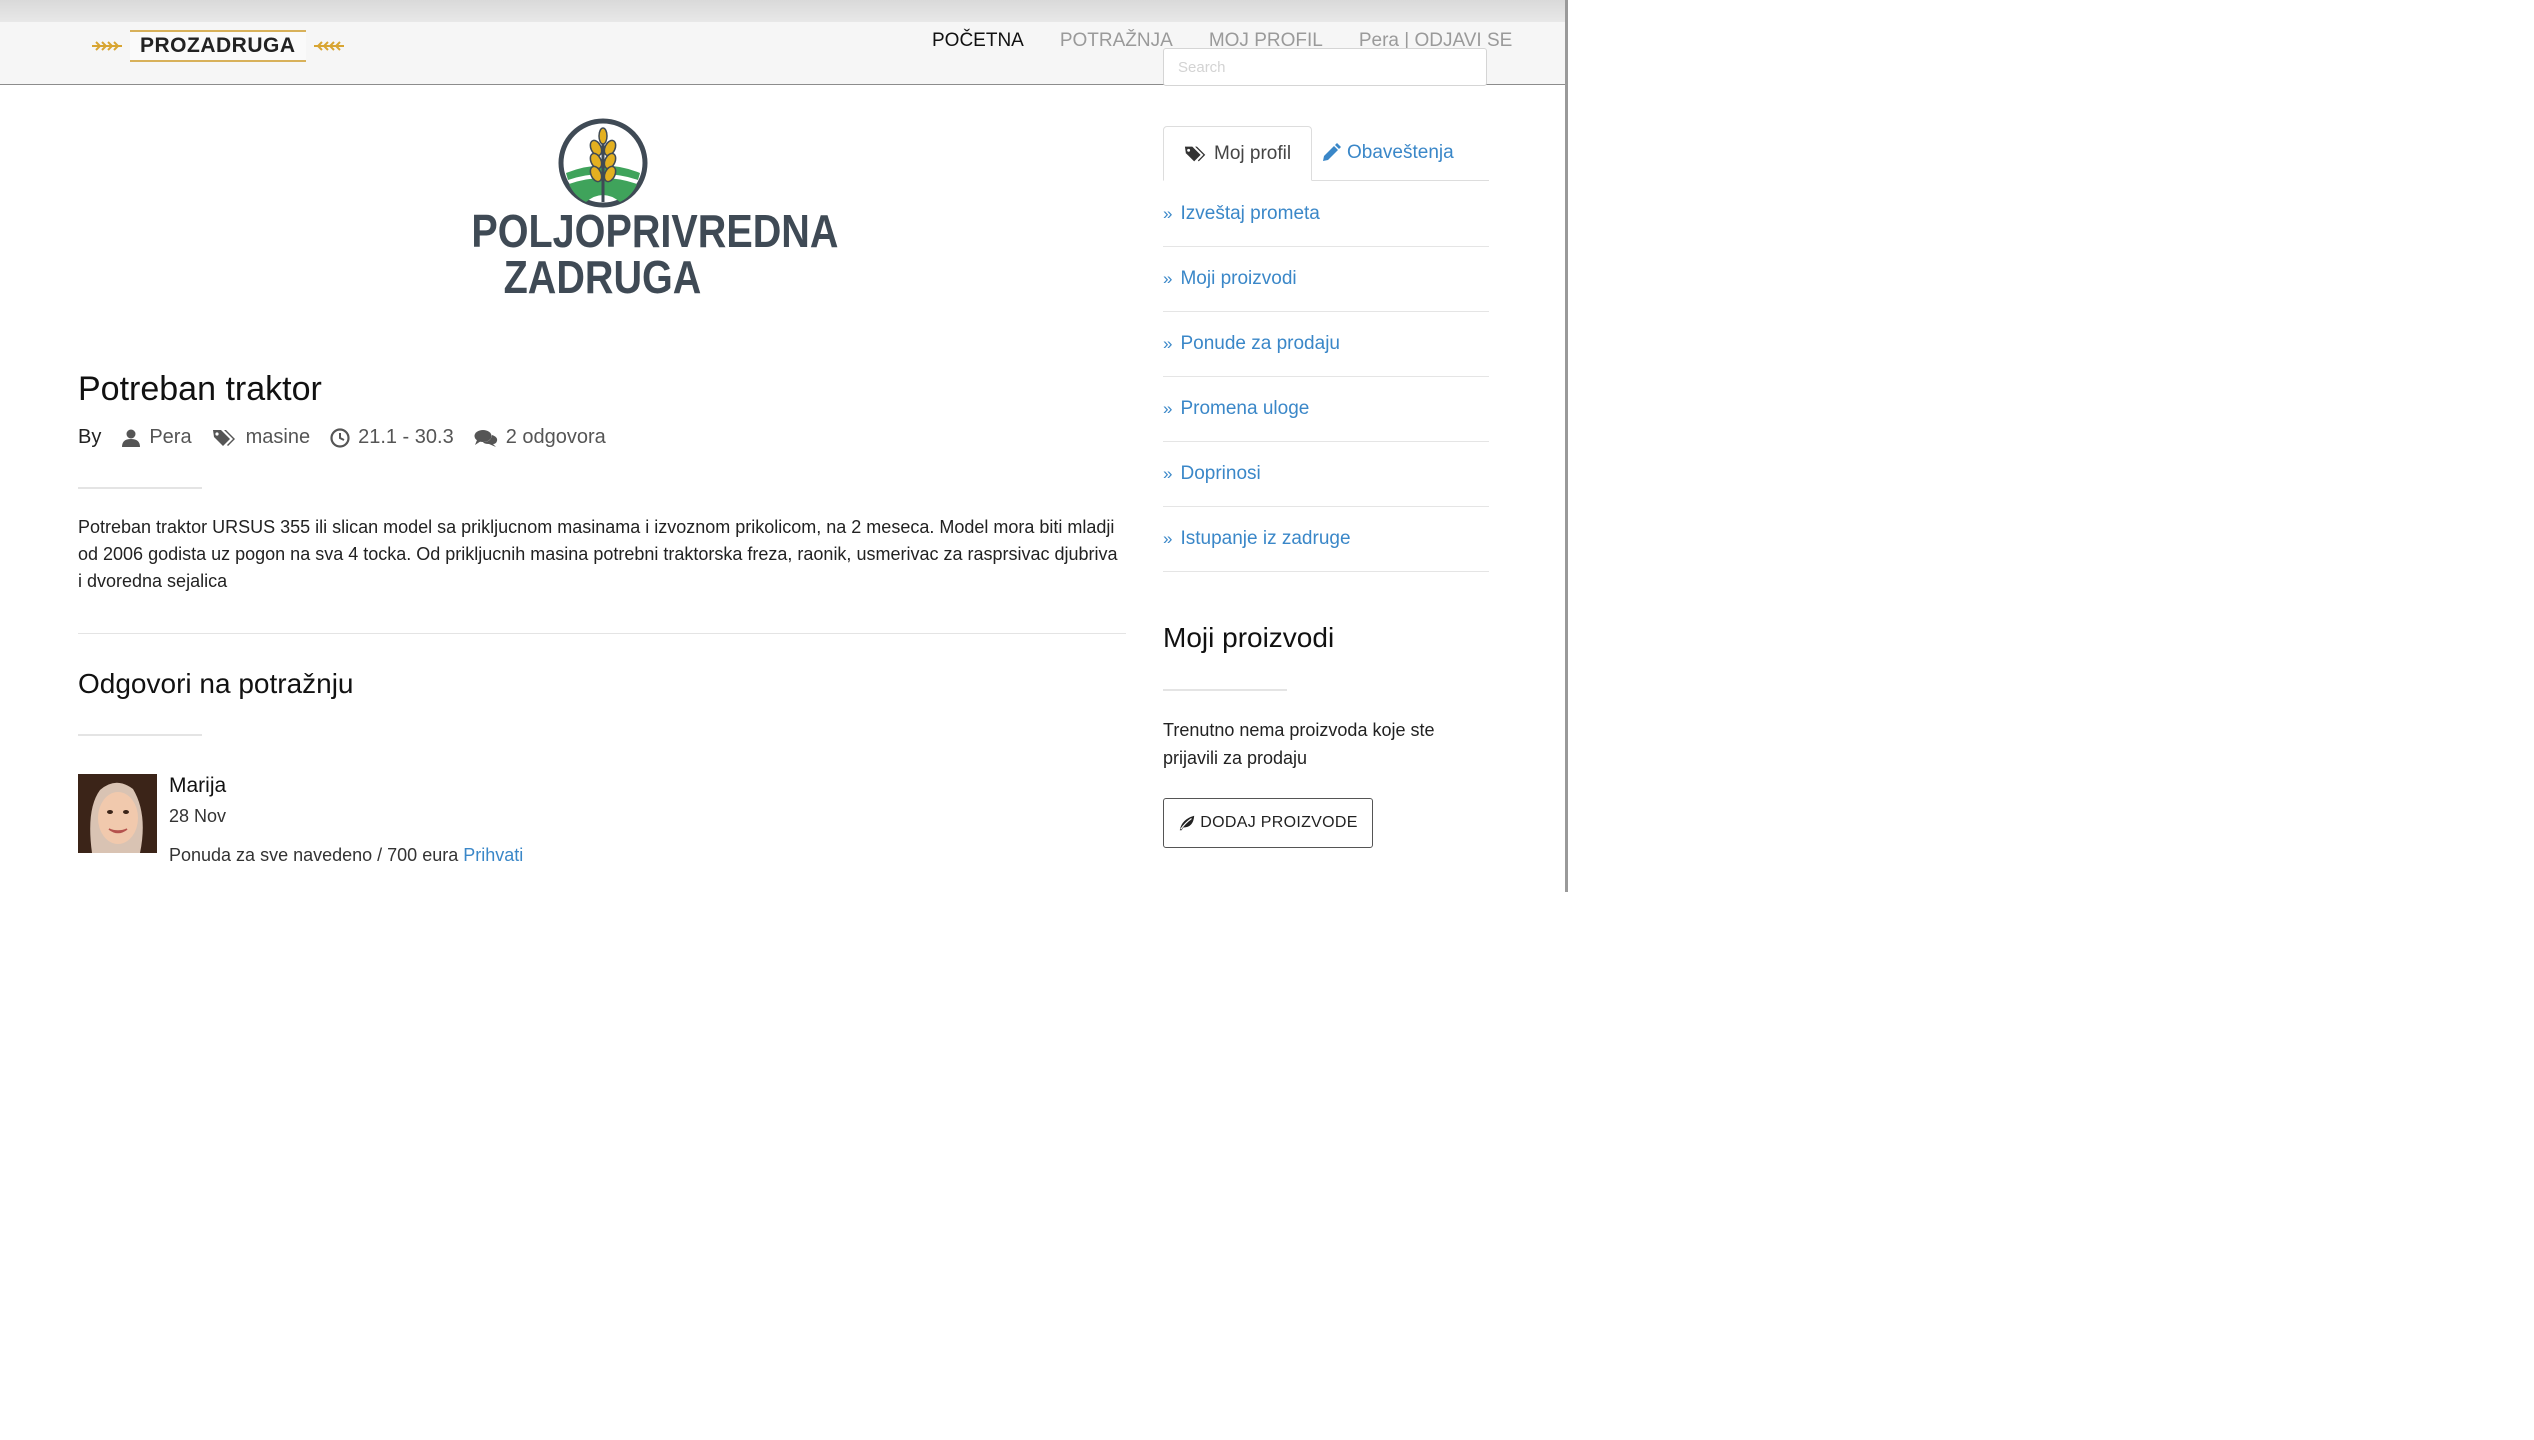 The width and height of the screenshot is (2534, 1440). I want to click on post-date: 21.1 - 30.3, so click(392, 437).